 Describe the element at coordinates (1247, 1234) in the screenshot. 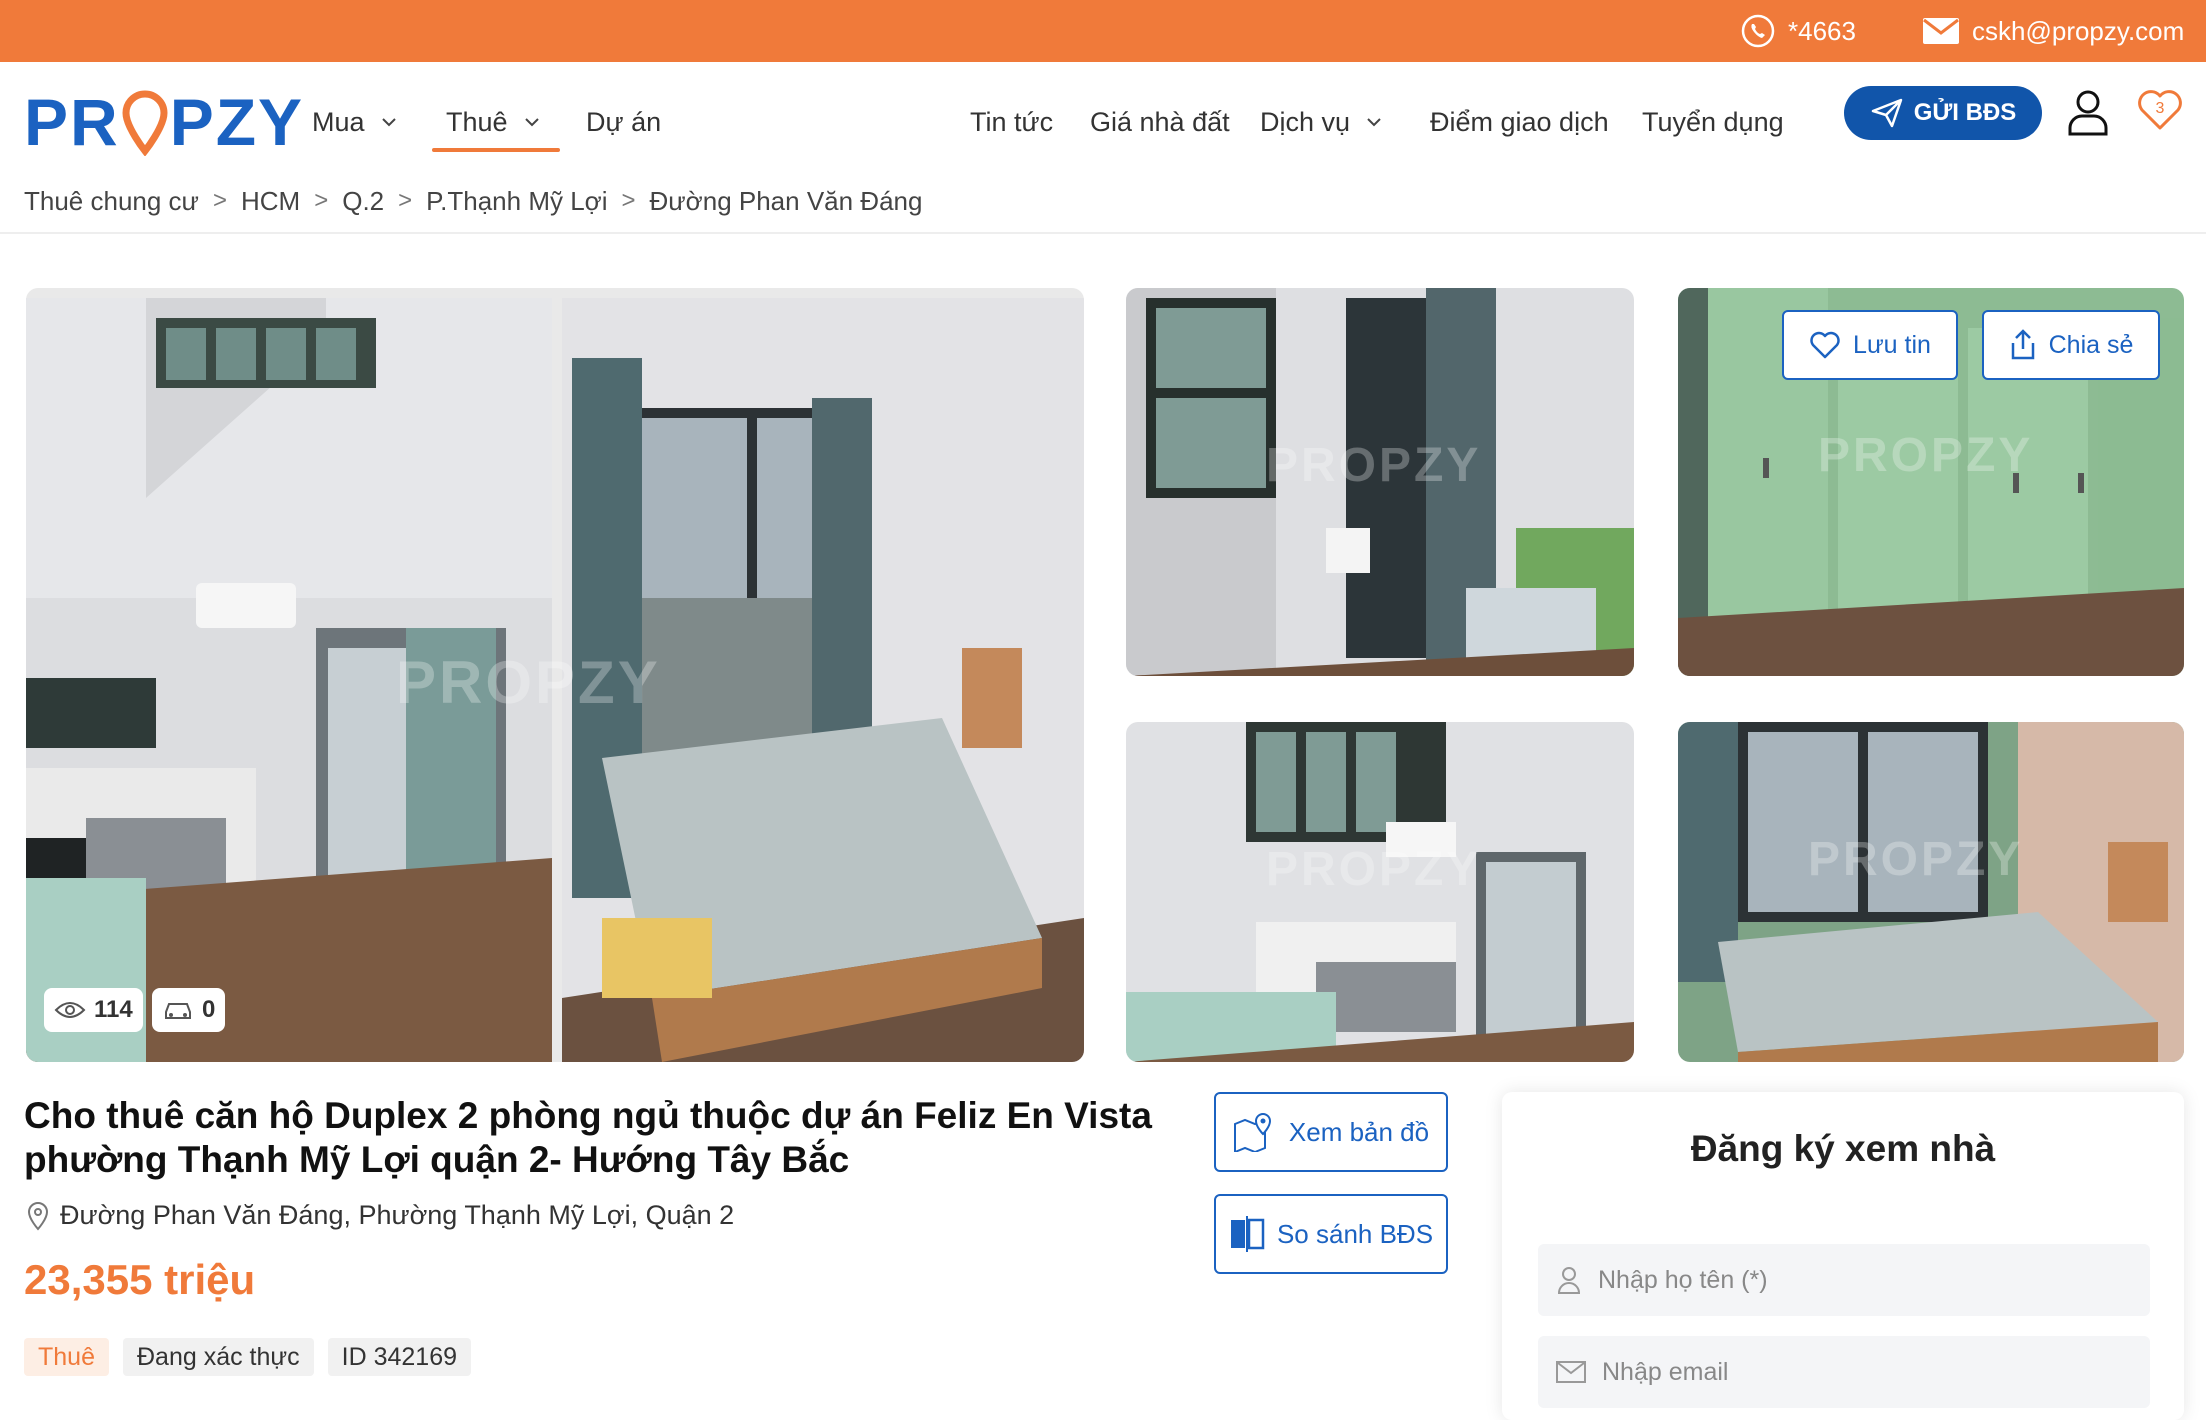

I see `compare-icon` at that location.